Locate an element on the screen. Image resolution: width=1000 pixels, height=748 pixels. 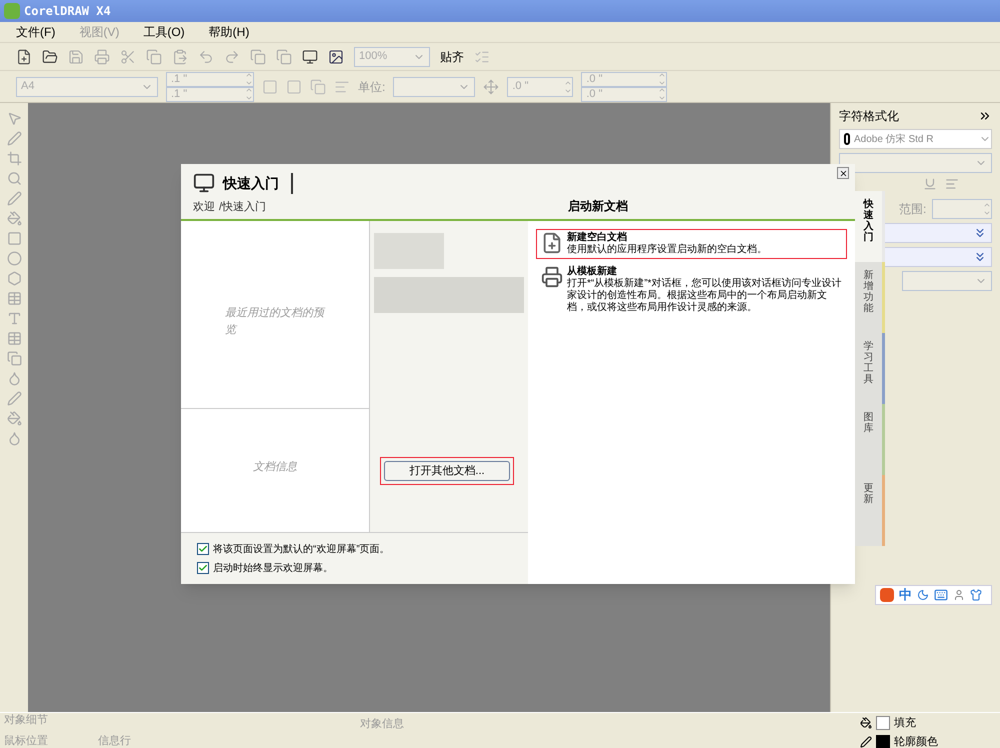
ime-logo-icon is located at coordinates (887, 595).